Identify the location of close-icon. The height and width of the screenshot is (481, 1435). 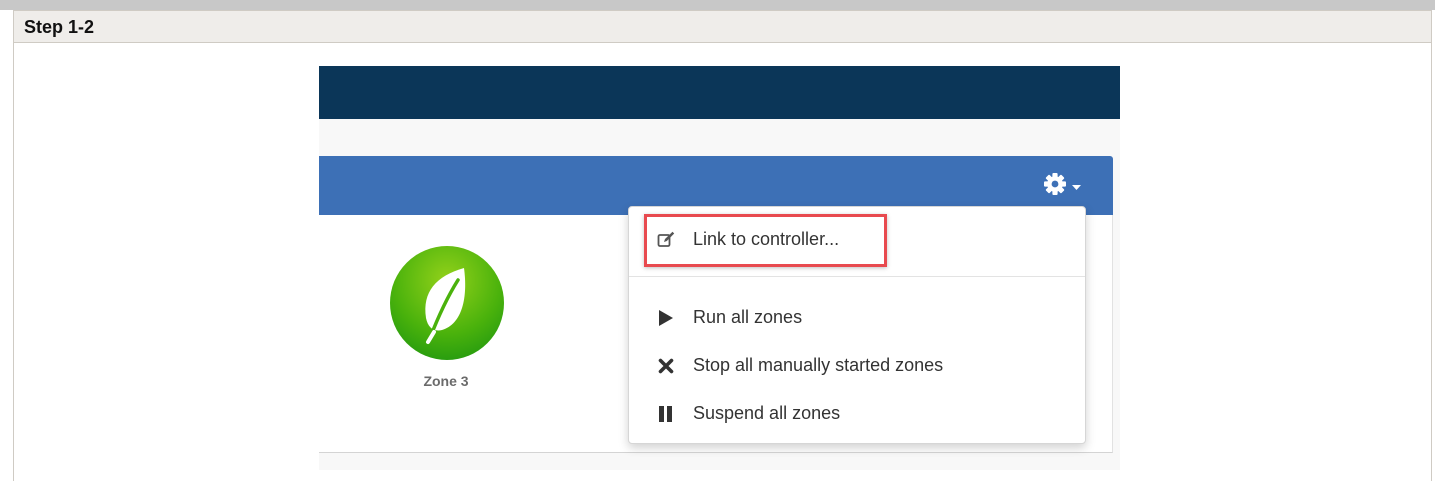
(666, 366).